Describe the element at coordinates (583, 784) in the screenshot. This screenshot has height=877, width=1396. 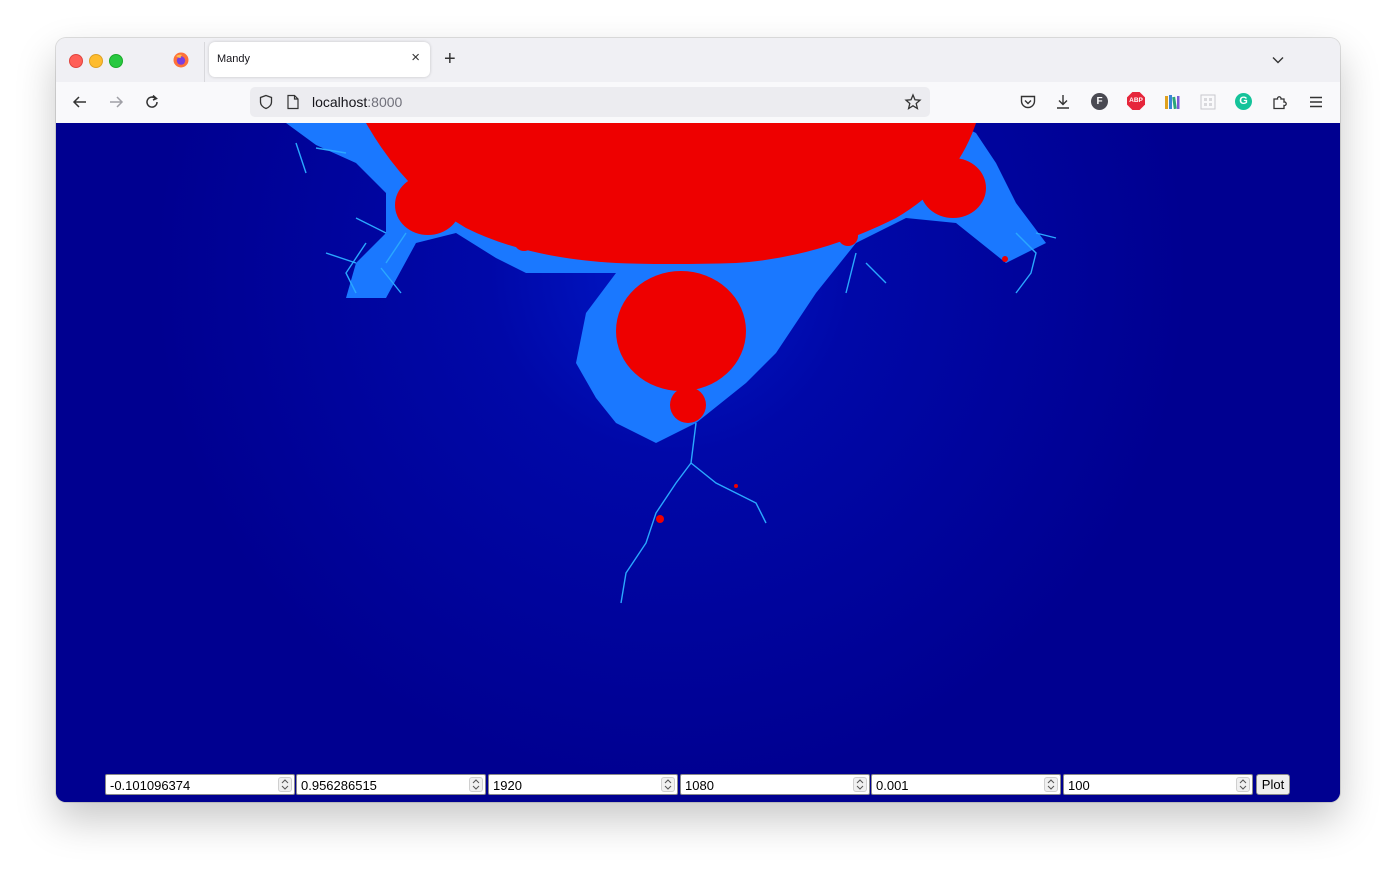
I see `width-input: 1920` at that location.